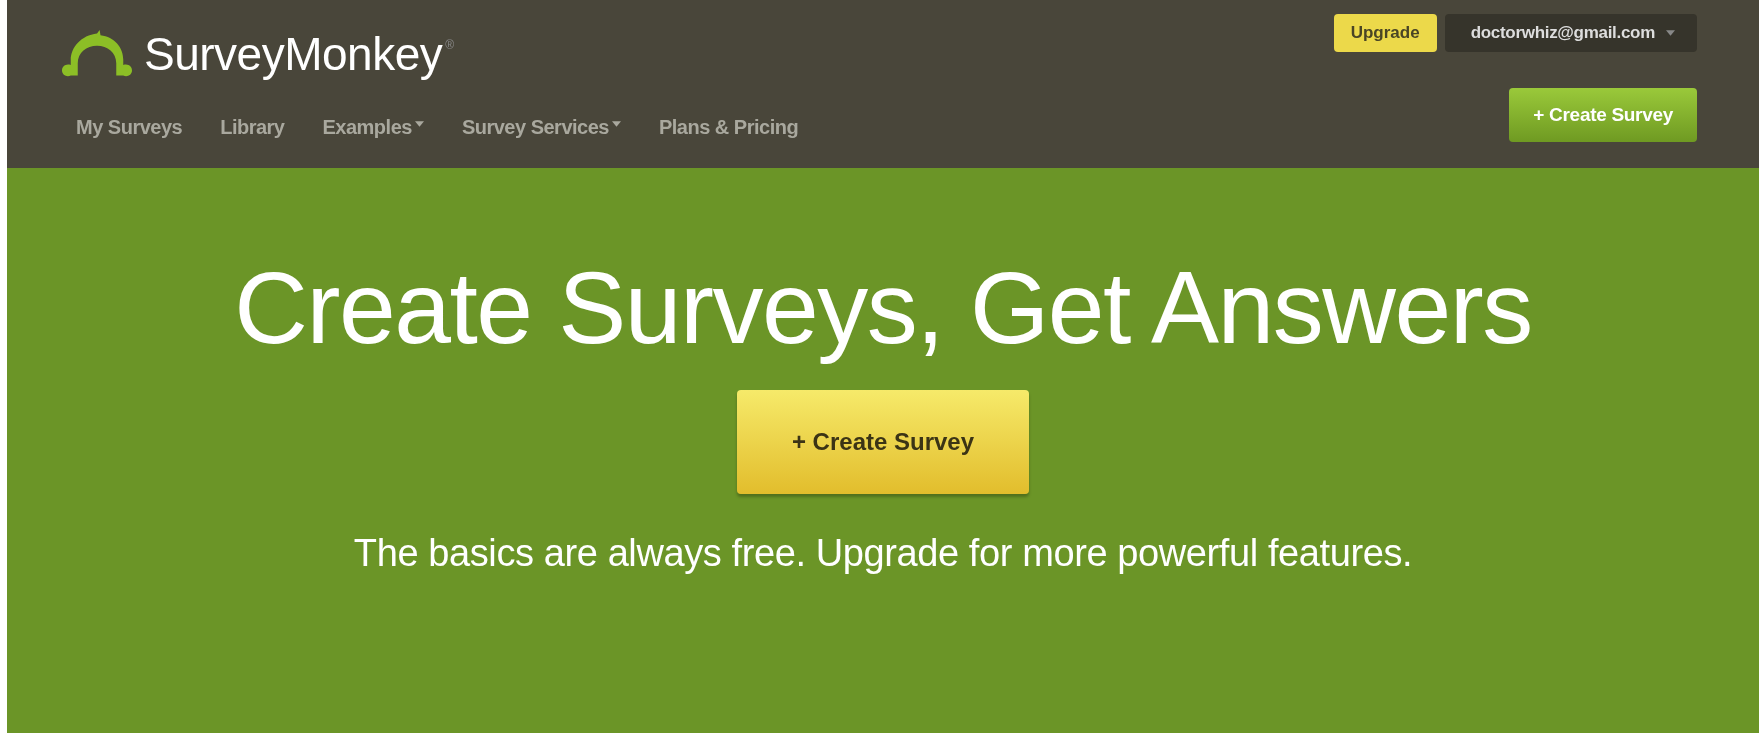  What do you see at coordinates (373, 127) in the screenshot?
I see `nav-link: Examples` at bounding box center [373, 127].